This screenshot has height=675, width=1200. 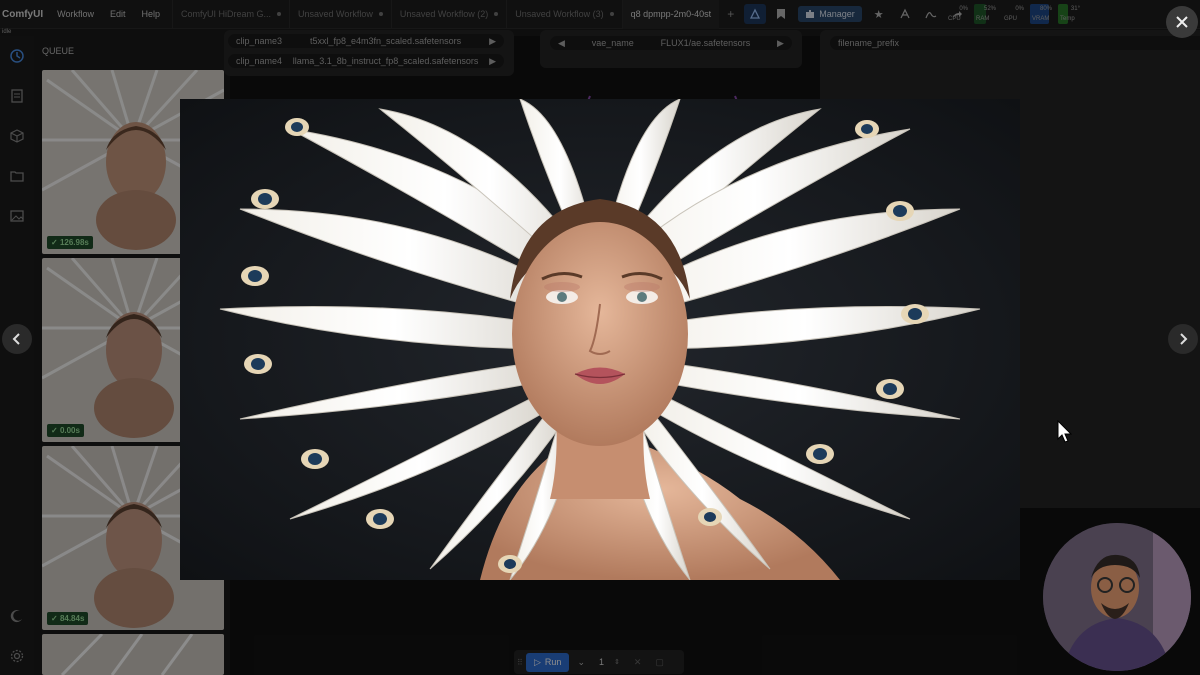 I want to click on chevron-left-icon, so click(x=16, y=339).